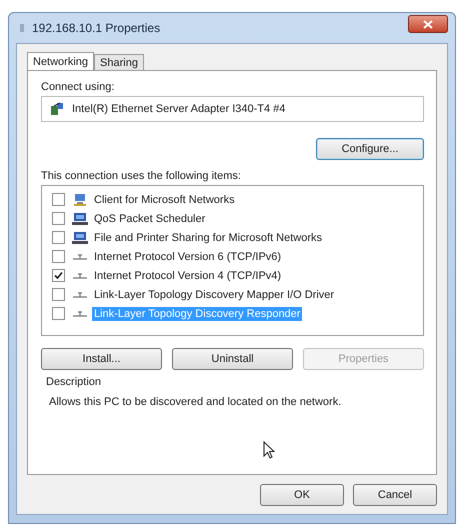  What do you see at coordinates (57, 109) in the screenshot?
I see `network-adapter-icon` at bounding box center [57, 109].